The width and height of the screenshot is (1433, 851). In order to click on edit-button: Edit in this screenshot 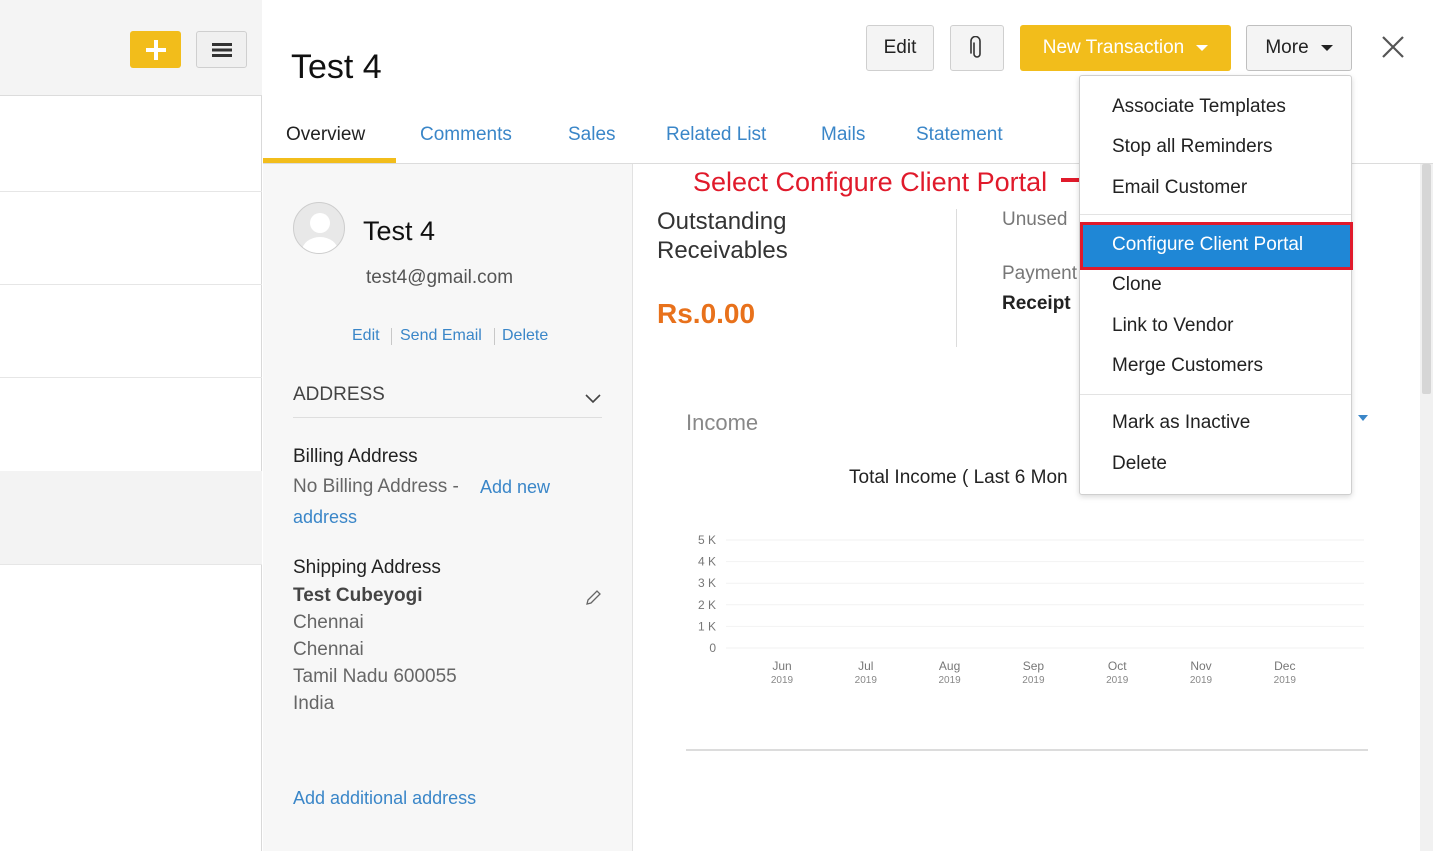, I will do `click(900, 48)`.